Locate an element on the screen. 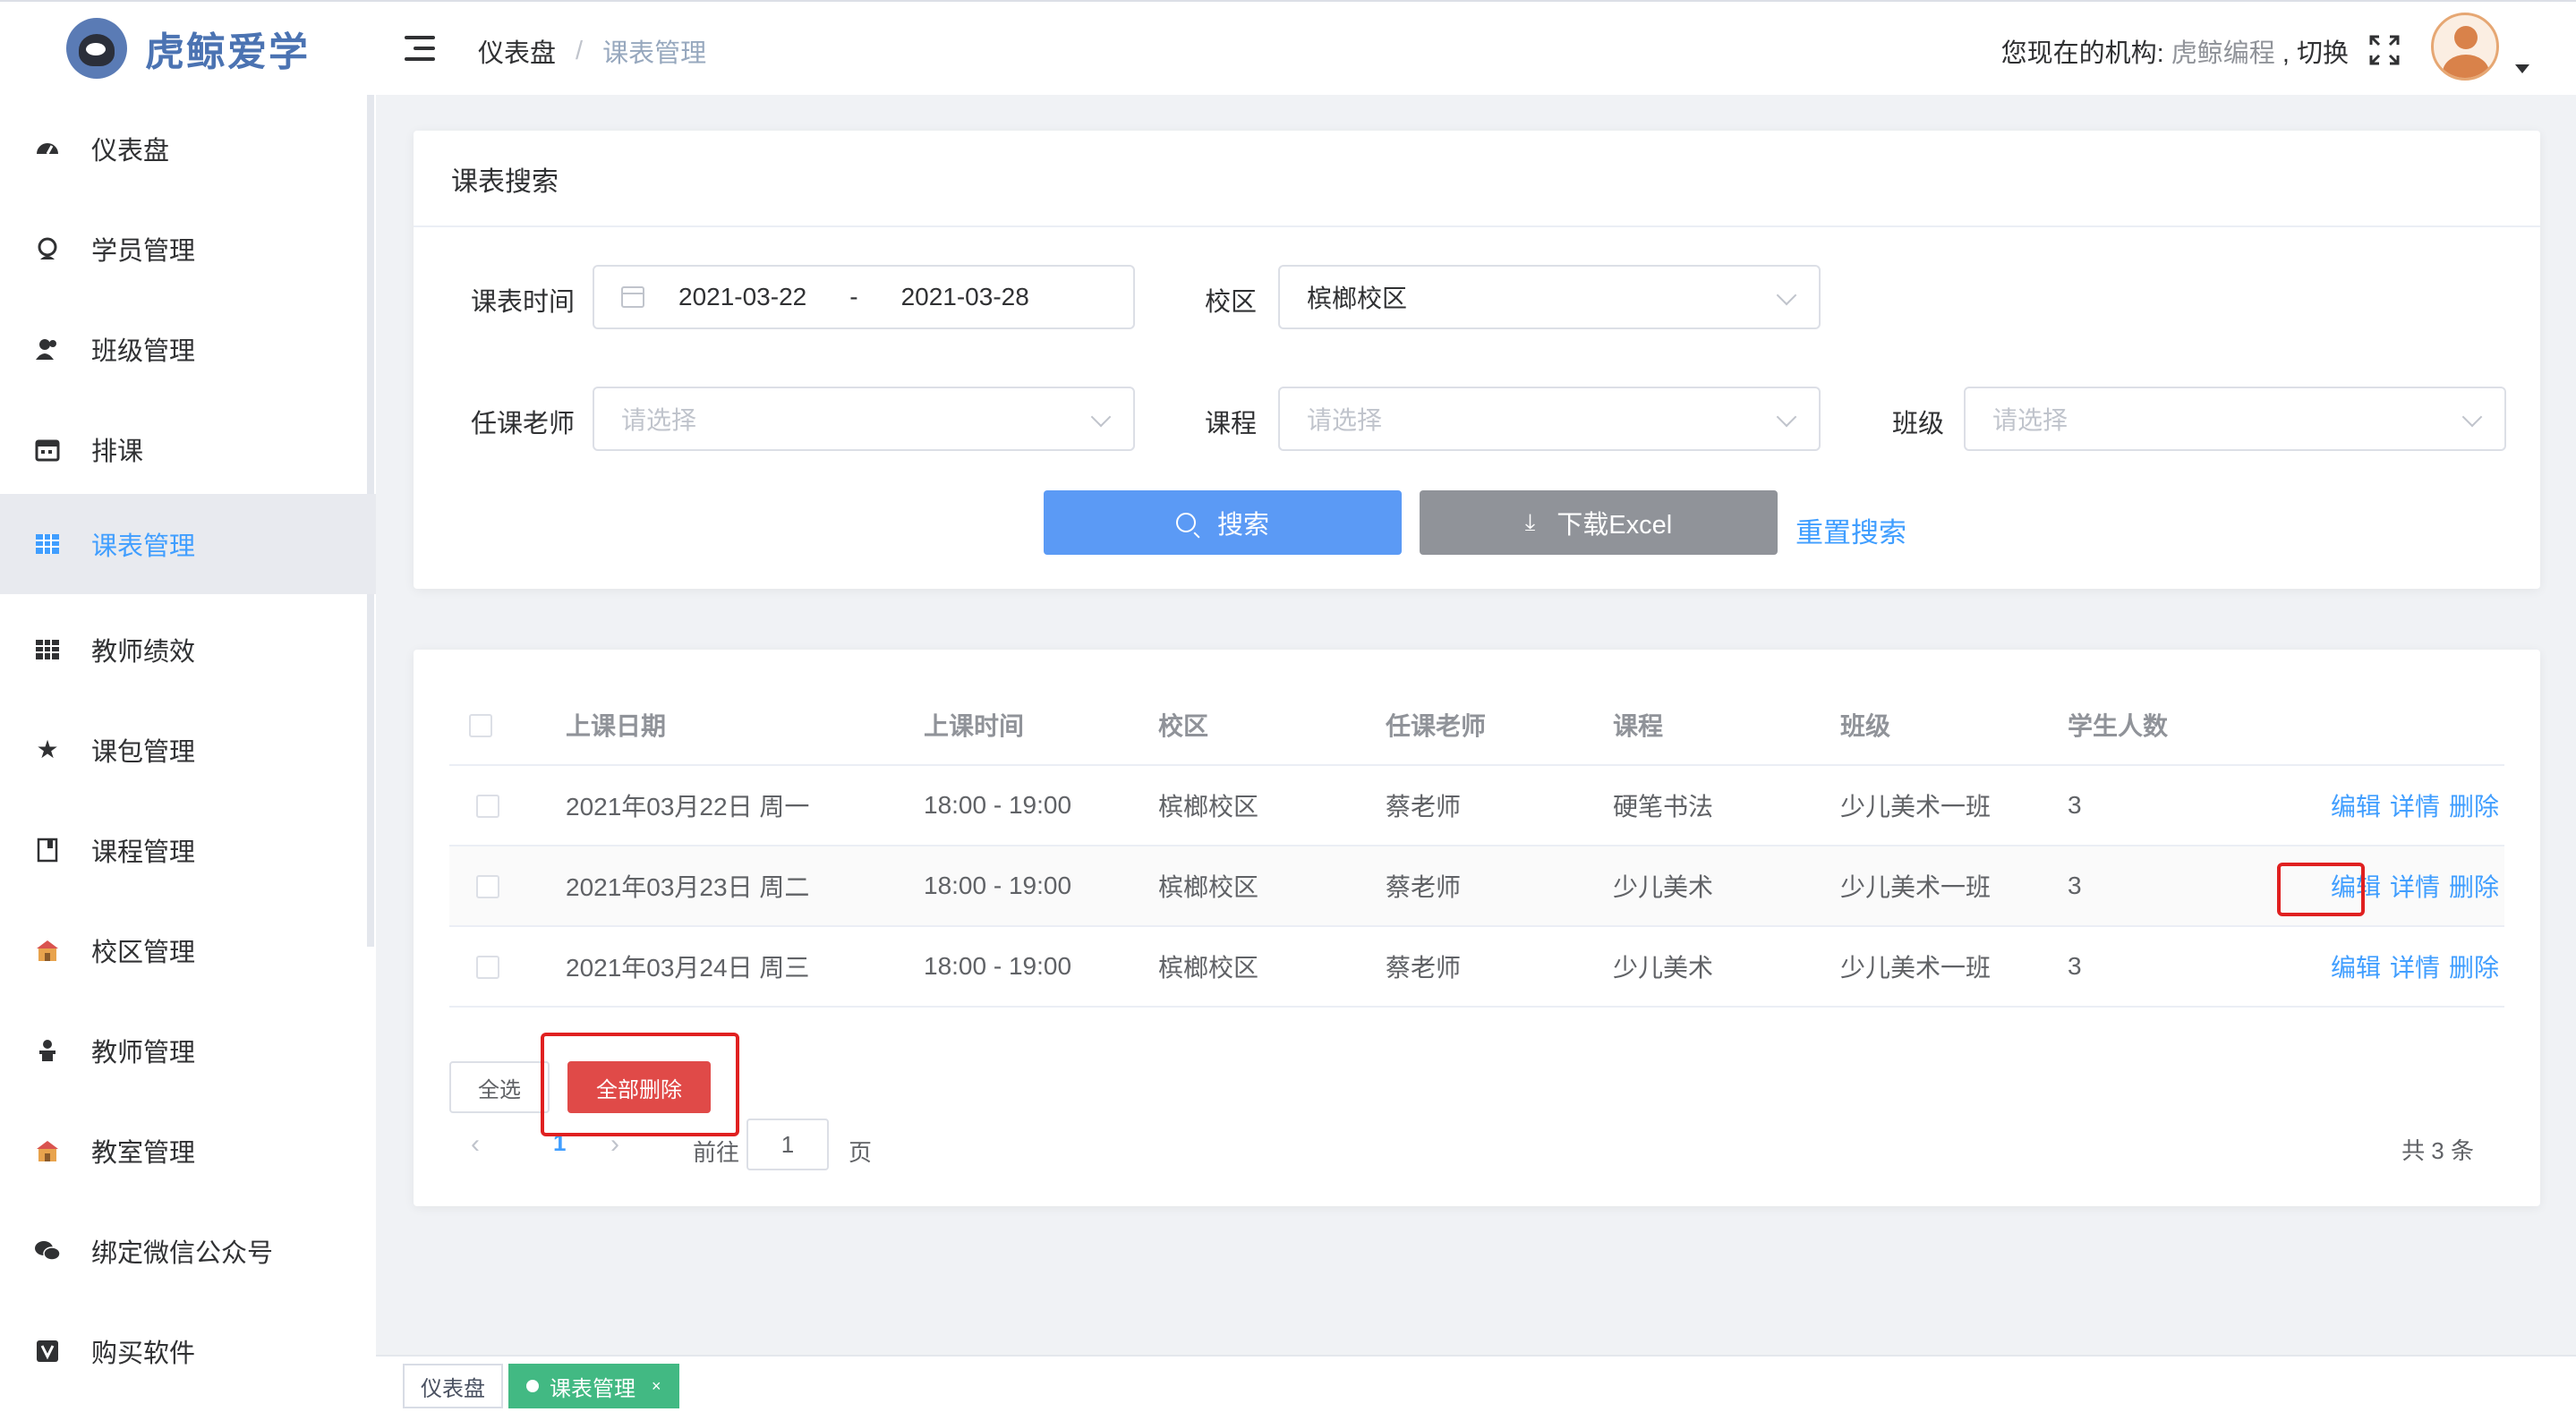 The height and width of the screenshot is (1412, 2576). campus-select: 槟榔校区 is located at coordinates (1549, 297).